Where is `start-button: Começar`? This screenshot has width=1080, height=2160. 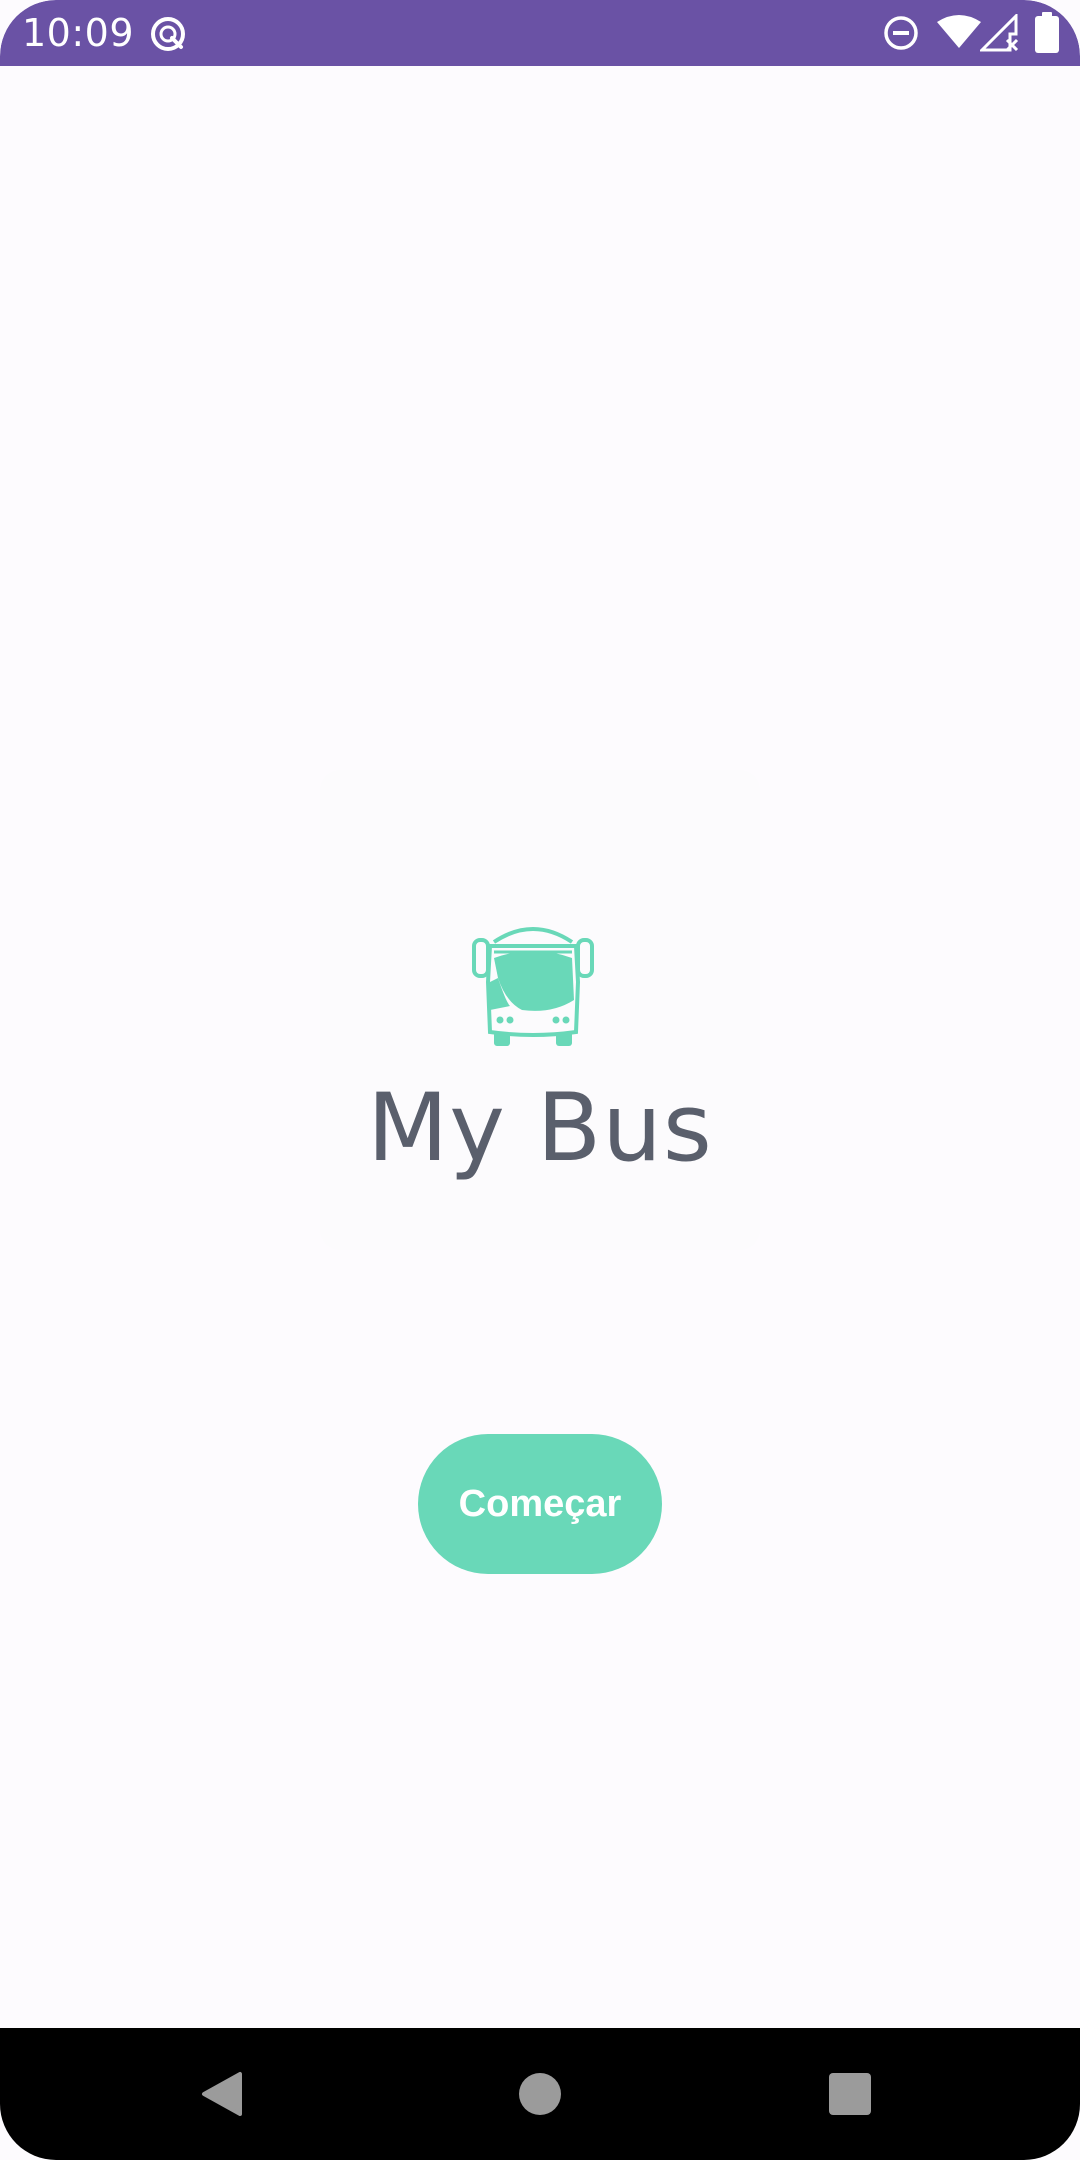 start-button: Começar is located at coordinates (540, 1504).